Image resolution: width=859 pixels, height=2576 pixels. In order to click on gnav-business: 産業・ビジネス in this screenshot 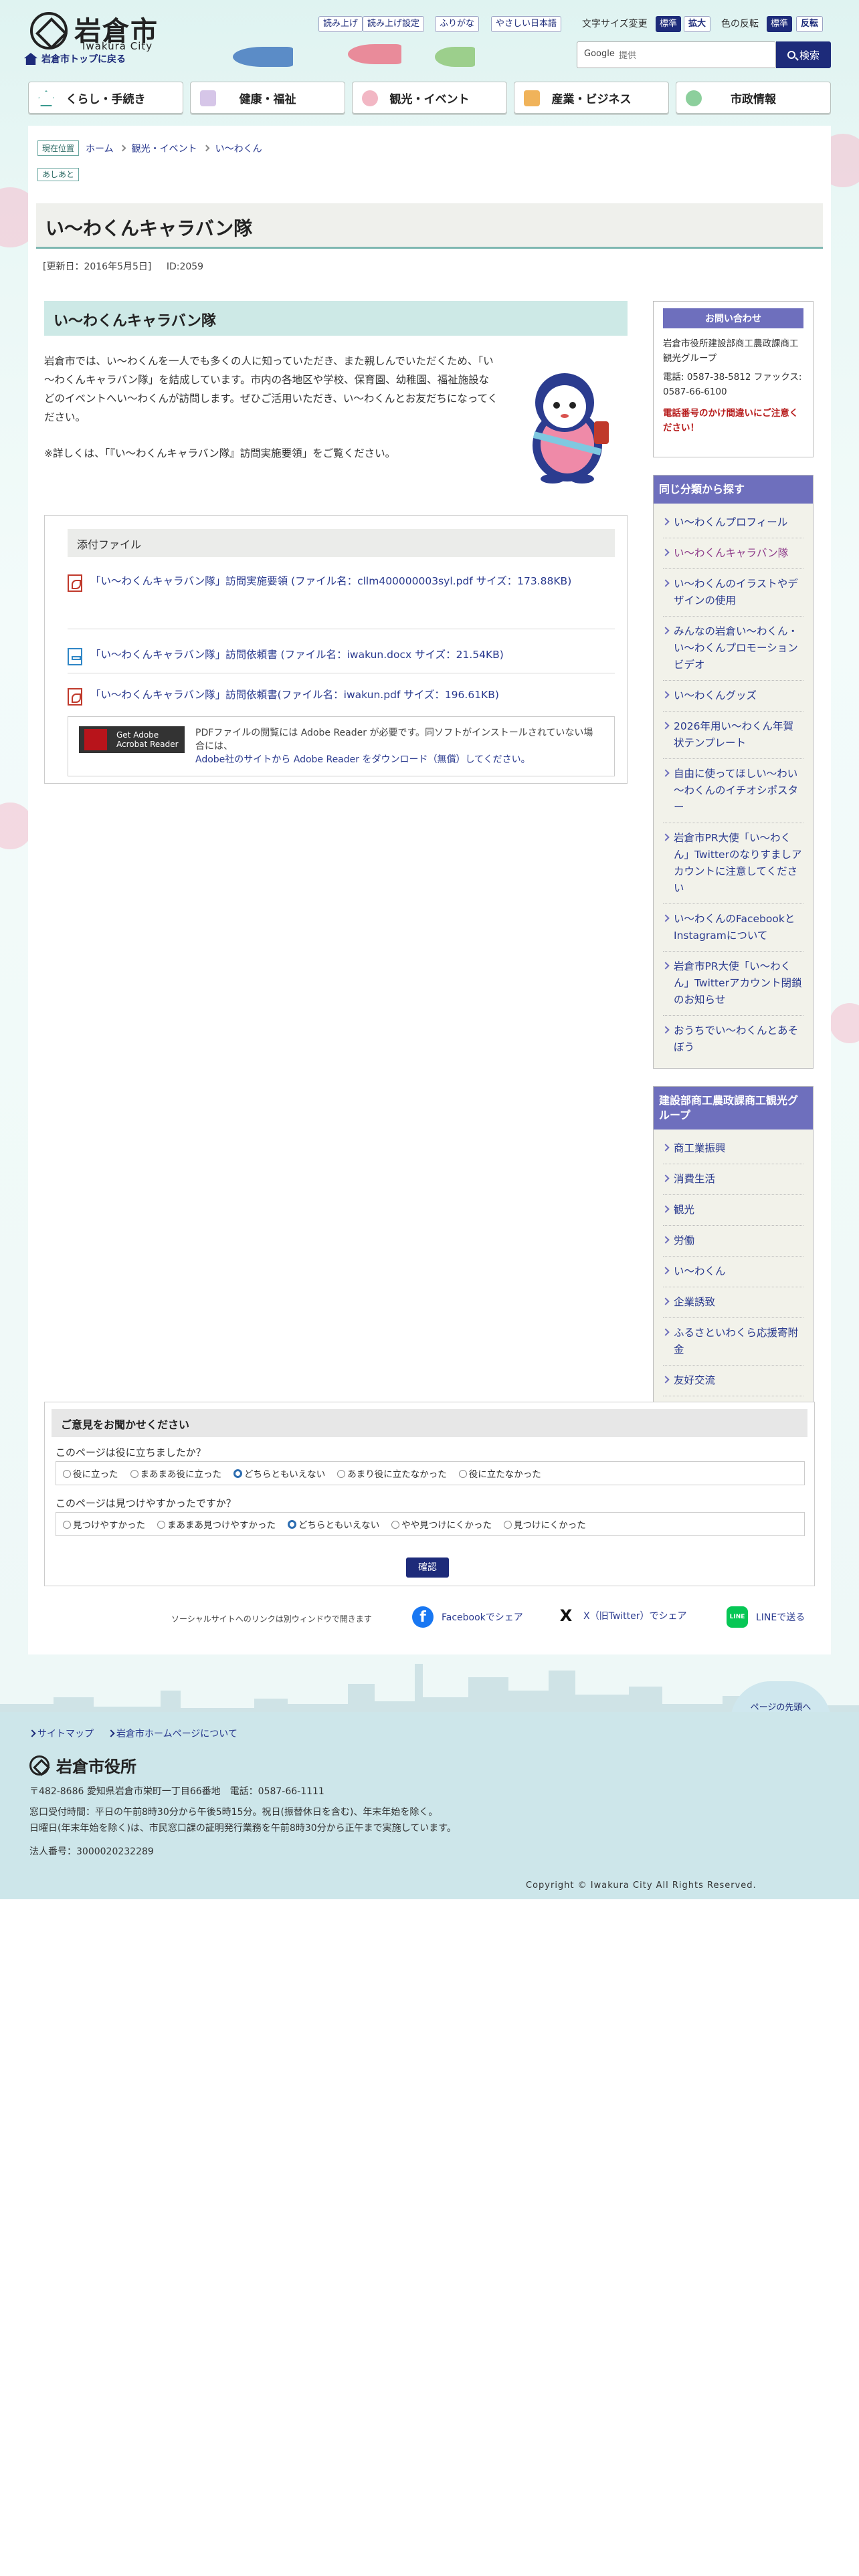, I will do `click(591, 98)`.